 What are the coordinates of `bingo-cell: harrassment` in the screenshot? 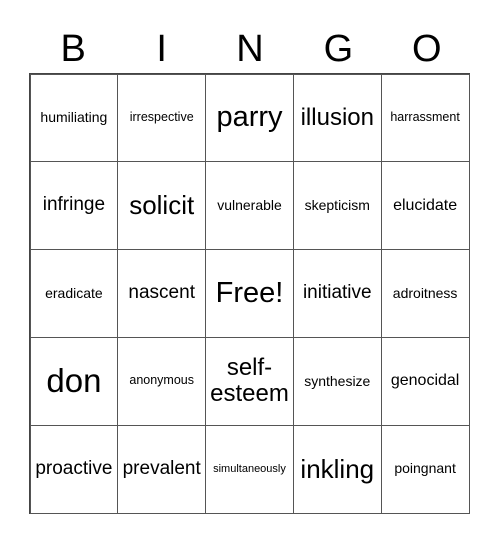 It's located at (425, 118).